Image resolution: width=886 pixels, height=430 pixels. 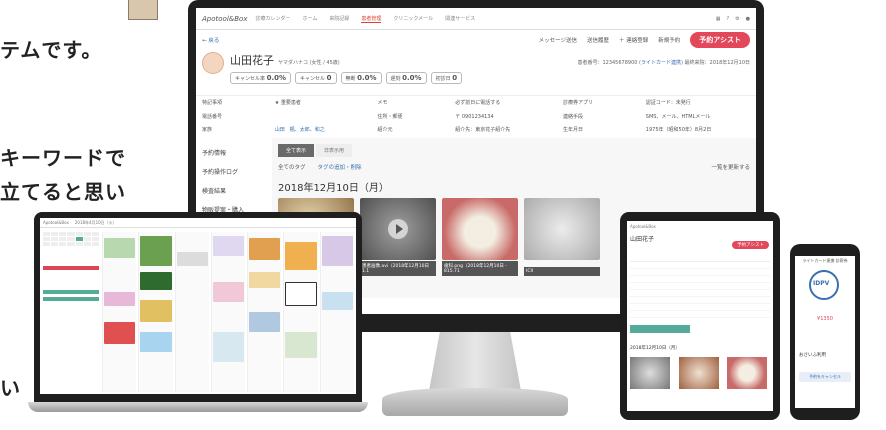 What do you see at coordinates (234, 152) in the screenshot?
I see `sidebar-item-reservation: 予約情報` at bounding box center [234, 152].